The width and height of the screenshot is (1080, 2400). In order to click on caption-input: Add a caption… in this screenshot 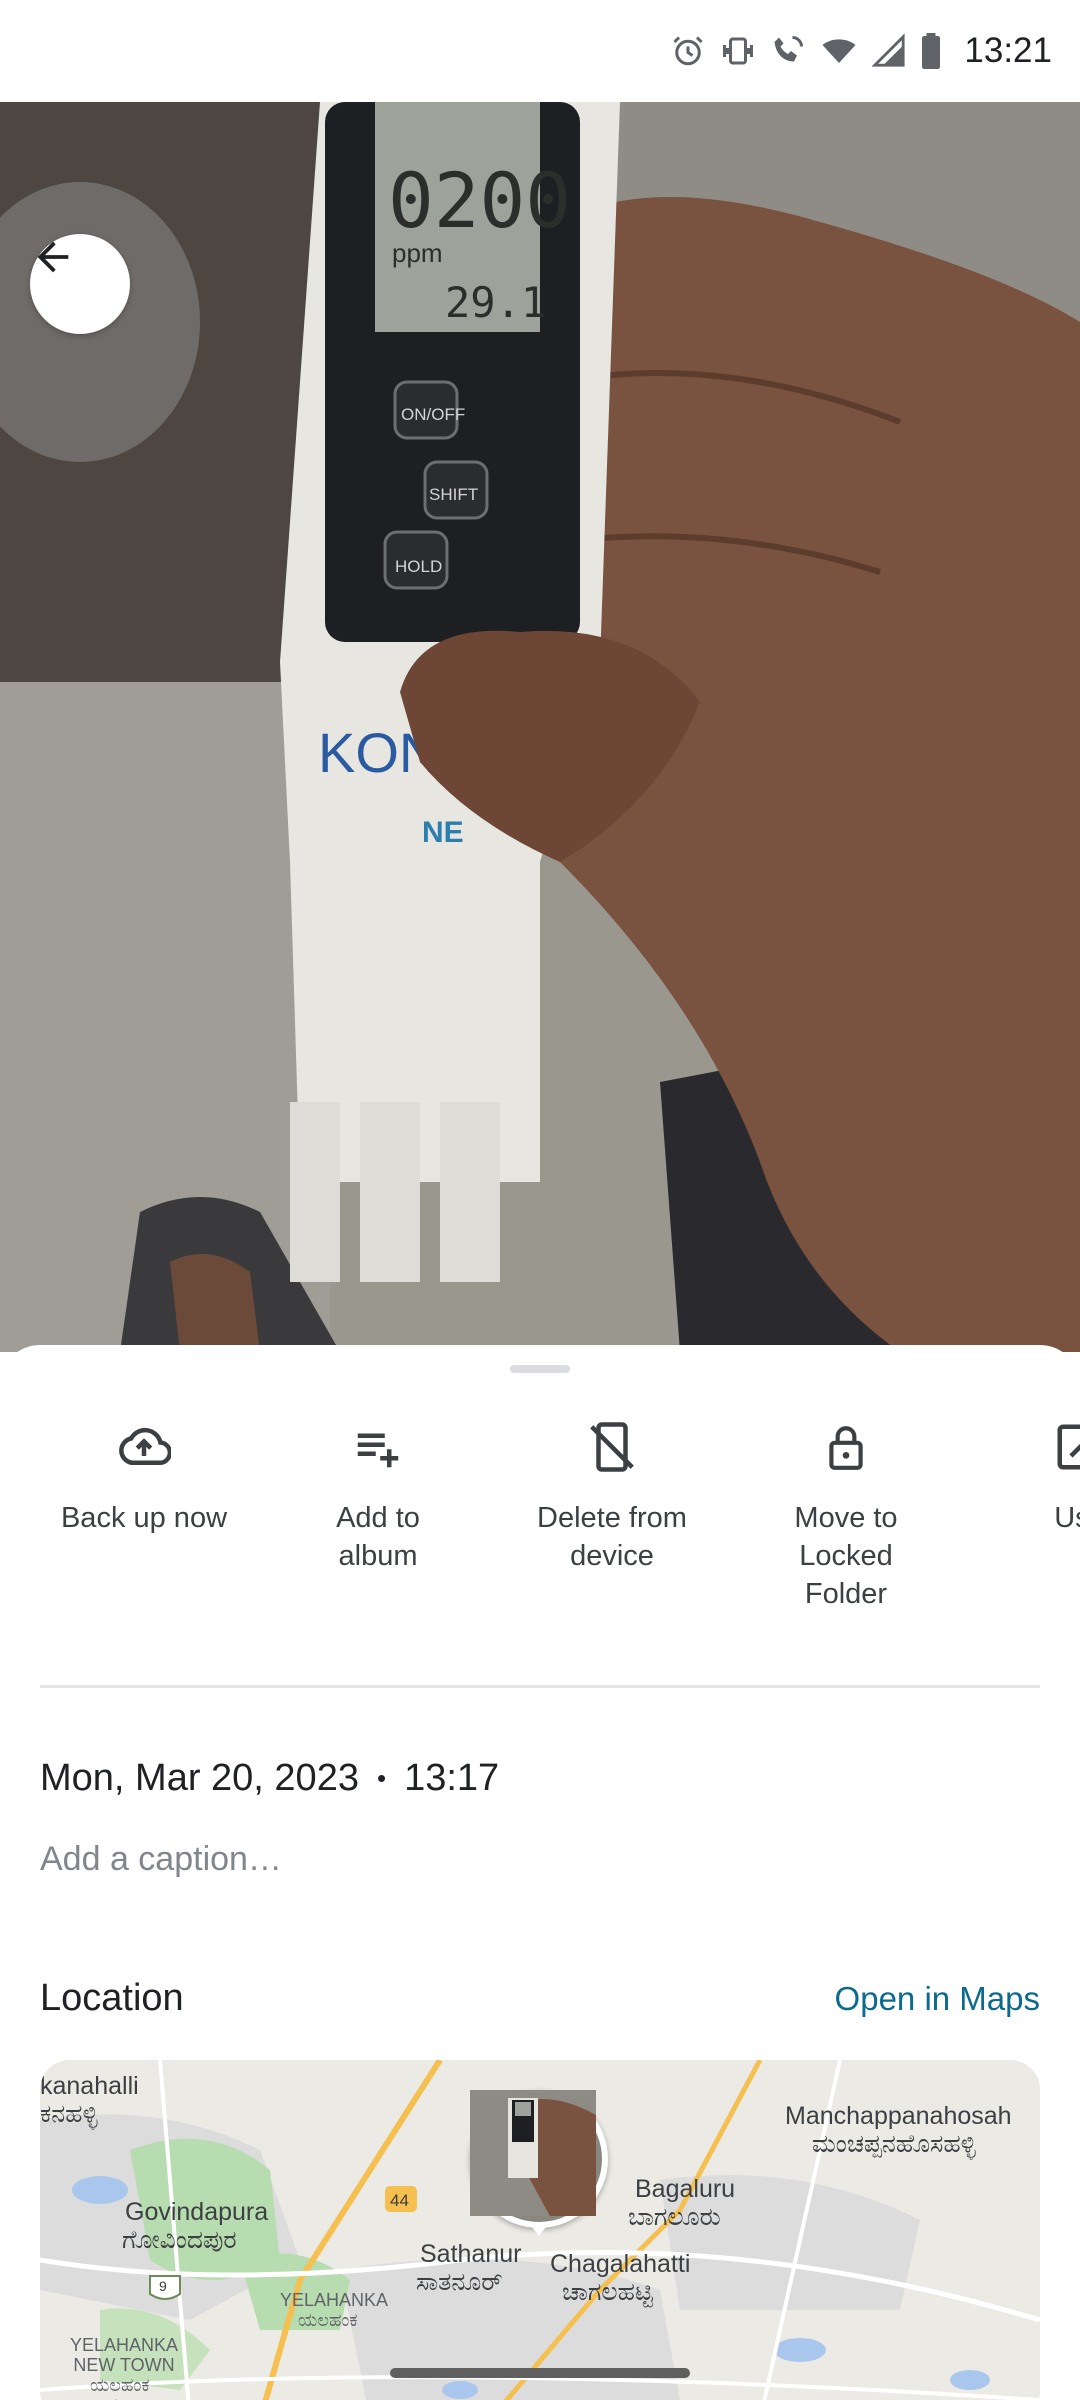, I will do `click(161, 1859)`.